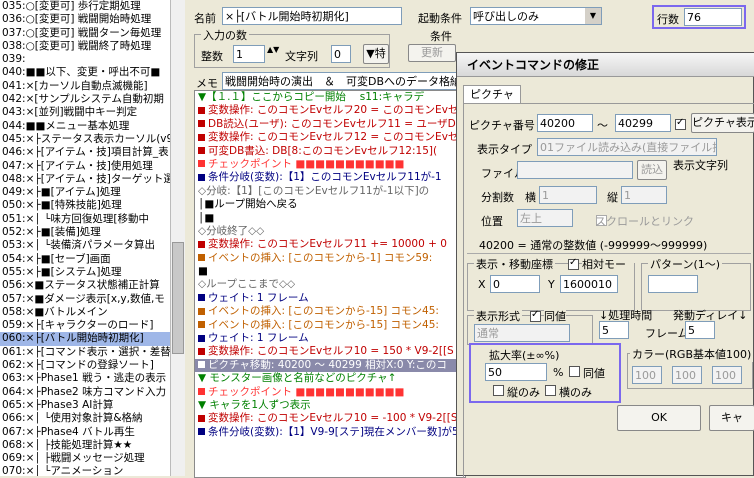 This screenshot has width=754, height=478. I want to click on list-item: 049:×├■[アイテム]処理, so click(92, 192).